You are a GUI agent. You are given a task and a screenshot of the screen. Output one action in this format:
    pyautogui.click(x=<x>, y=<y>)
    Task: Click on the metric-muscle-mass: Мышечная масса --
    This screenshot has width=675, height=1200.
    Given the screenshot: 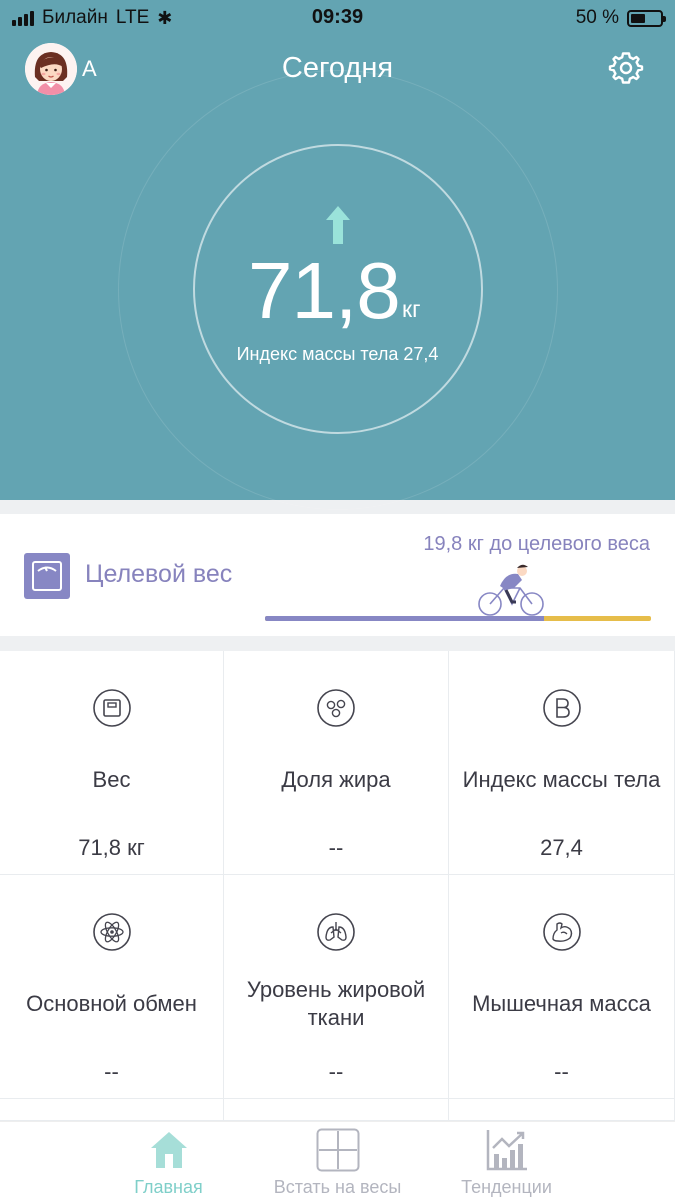 What is the action you would take?
    pyautogui.click(x=562, y=987)
    